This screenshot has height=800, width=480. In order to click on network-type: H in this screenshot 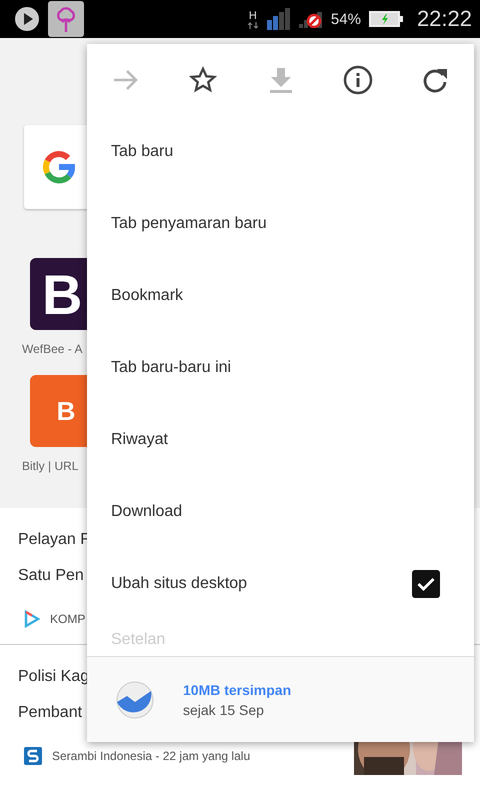, I will do `click(252, 16)`.